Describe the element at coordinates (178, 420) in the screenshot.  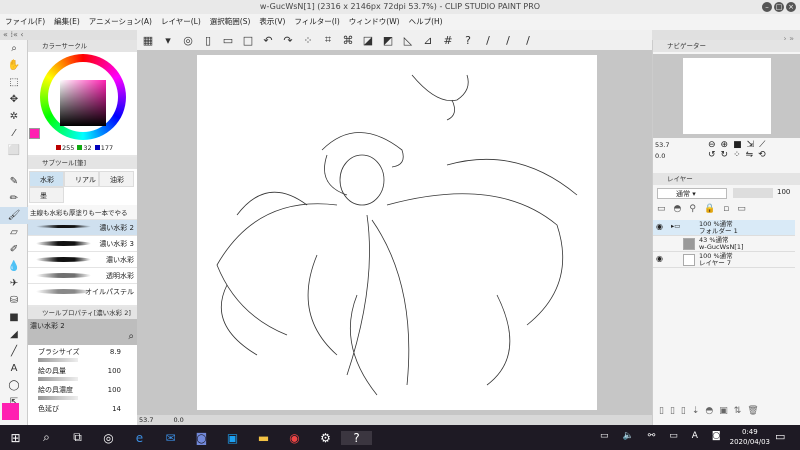
I see `status-rotation: 0.0` at that location.